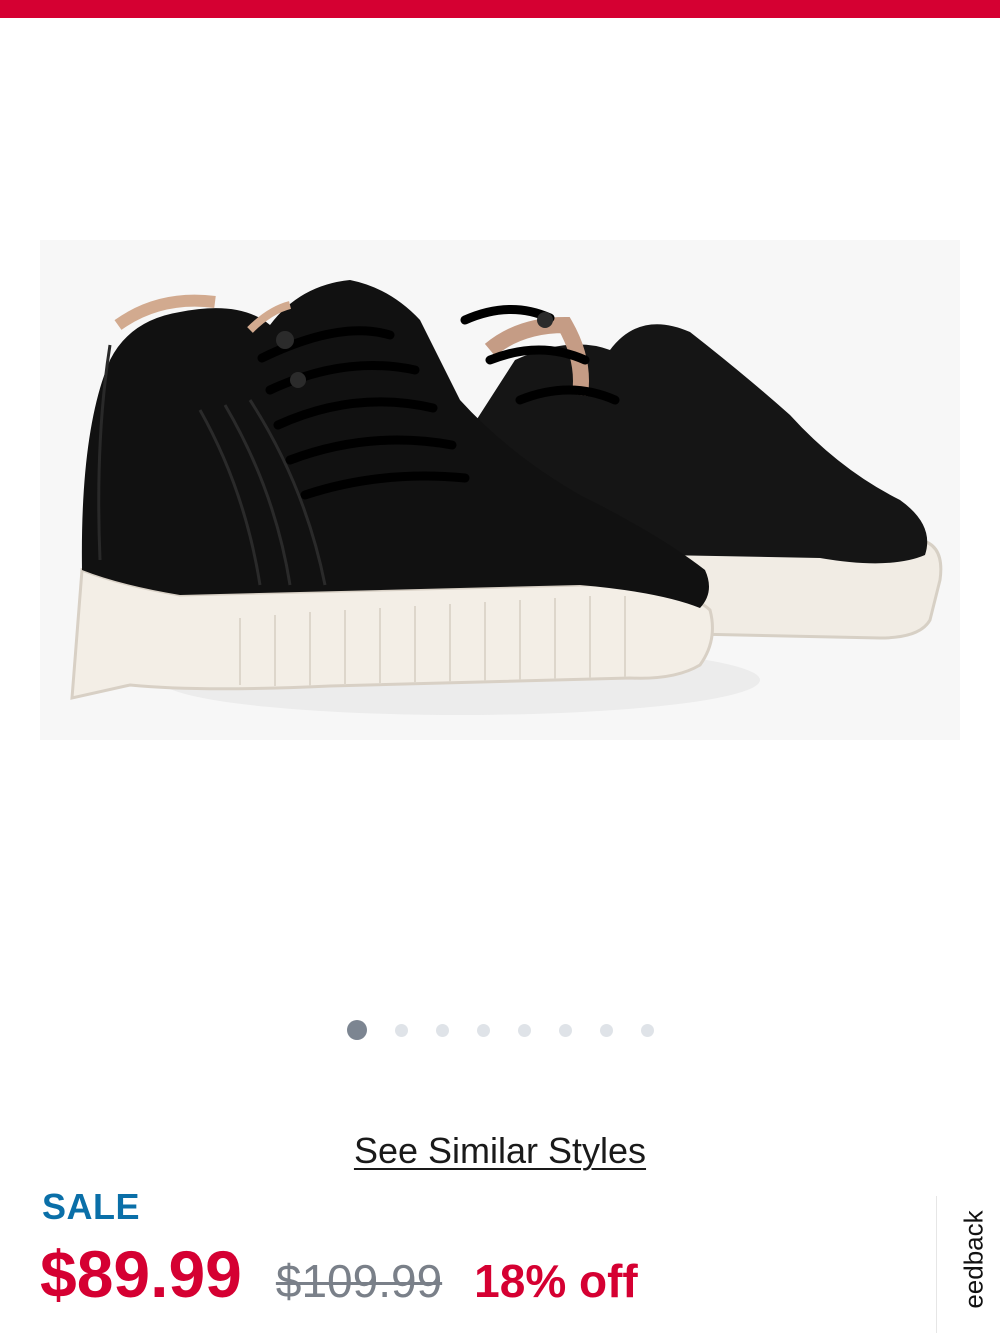 Image resolution: width=1000 pixels, height=1333 pixels. I want to click on see-similar-styles-link: See Similar Styles, so click(500, 1151).